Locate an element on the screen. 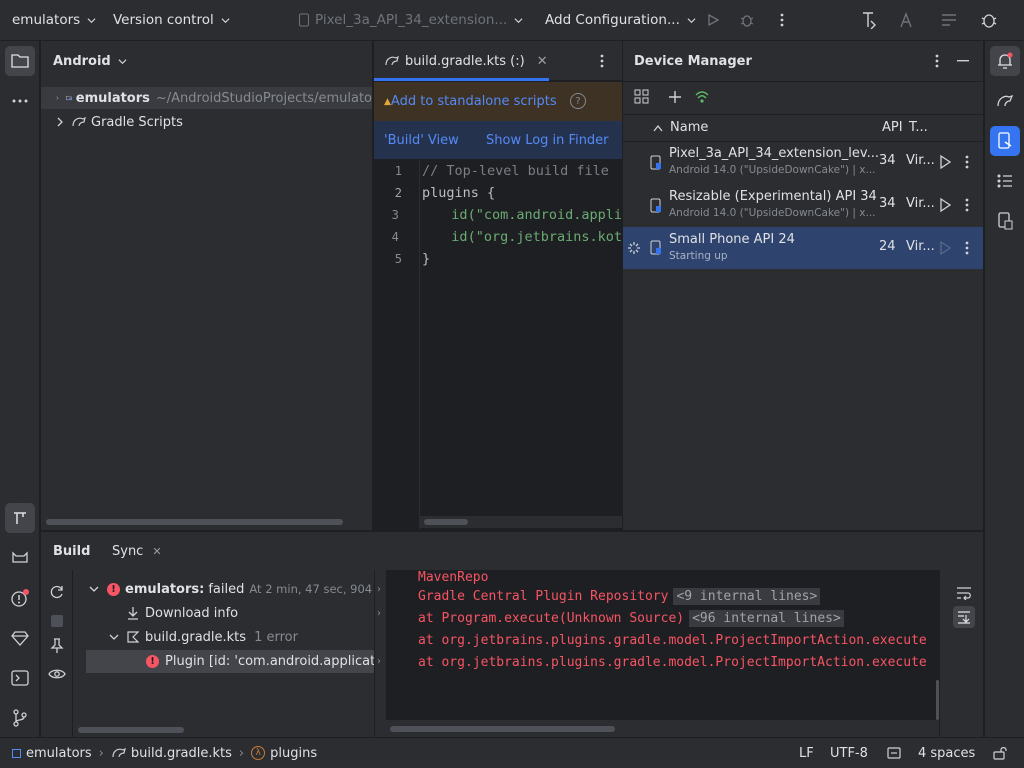 Image resolution: width=1024 pixels, height=768 pixels. git-tool-button is located at coordinates (20, 718).